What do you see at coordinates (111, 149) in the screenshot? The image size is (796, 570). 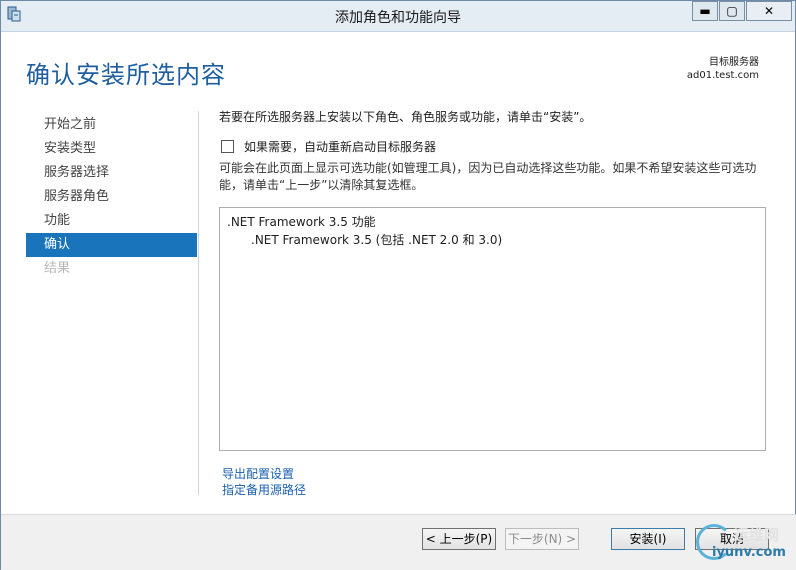 I see `nav-item-installation-type: 安装类型` at bounding box center [111, 149].